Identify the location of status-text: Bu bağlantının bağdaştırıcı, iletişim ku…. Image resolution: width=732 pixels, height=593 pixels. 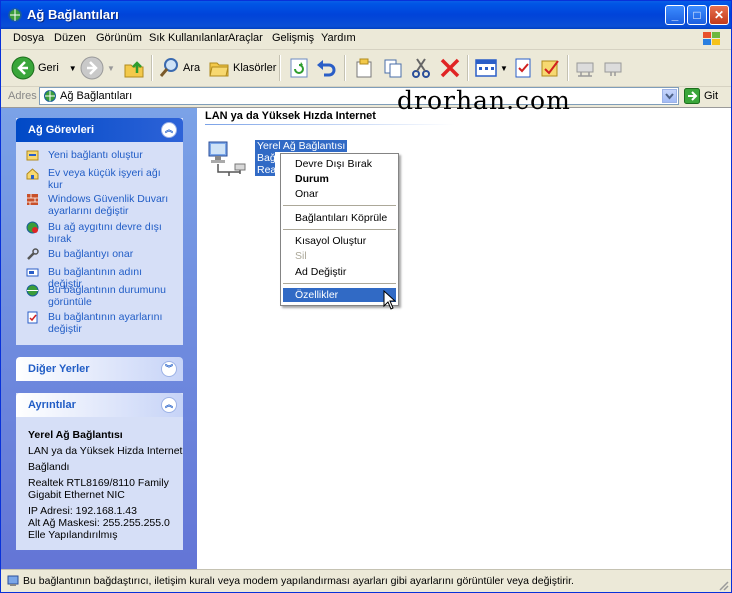
(298, 581).